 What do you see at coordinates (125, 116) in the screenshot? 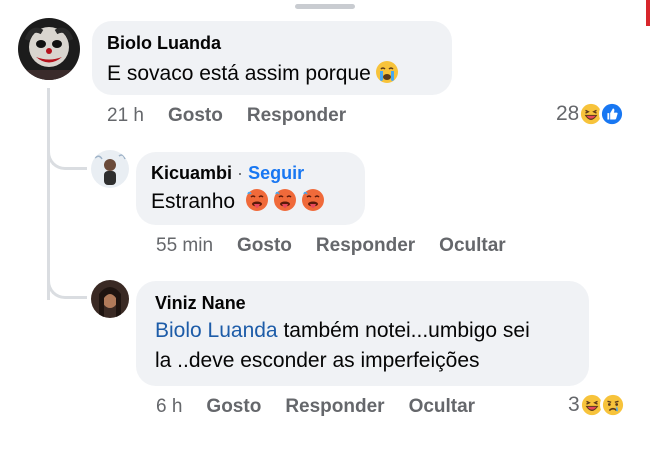
I see `comment-time: 21 h` at bounding box center [125, 116].